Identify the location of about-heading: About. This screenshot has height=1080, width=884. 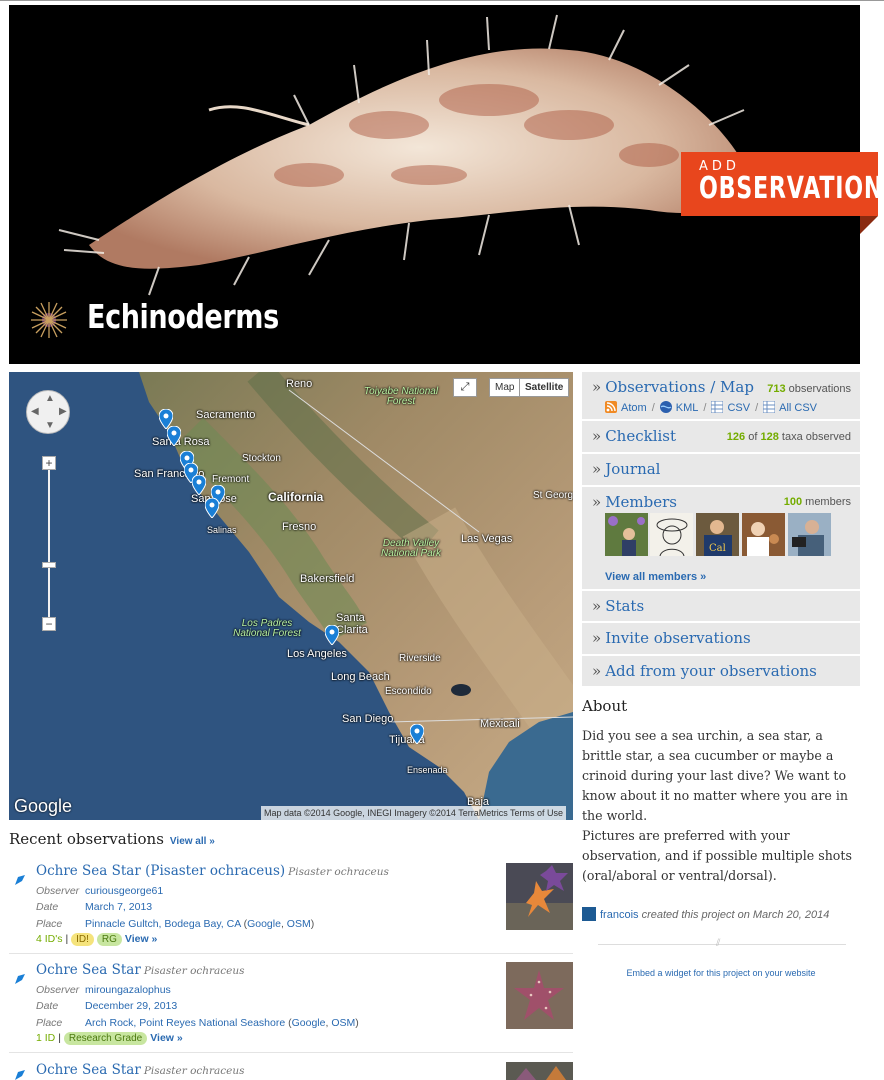
(605, 706).